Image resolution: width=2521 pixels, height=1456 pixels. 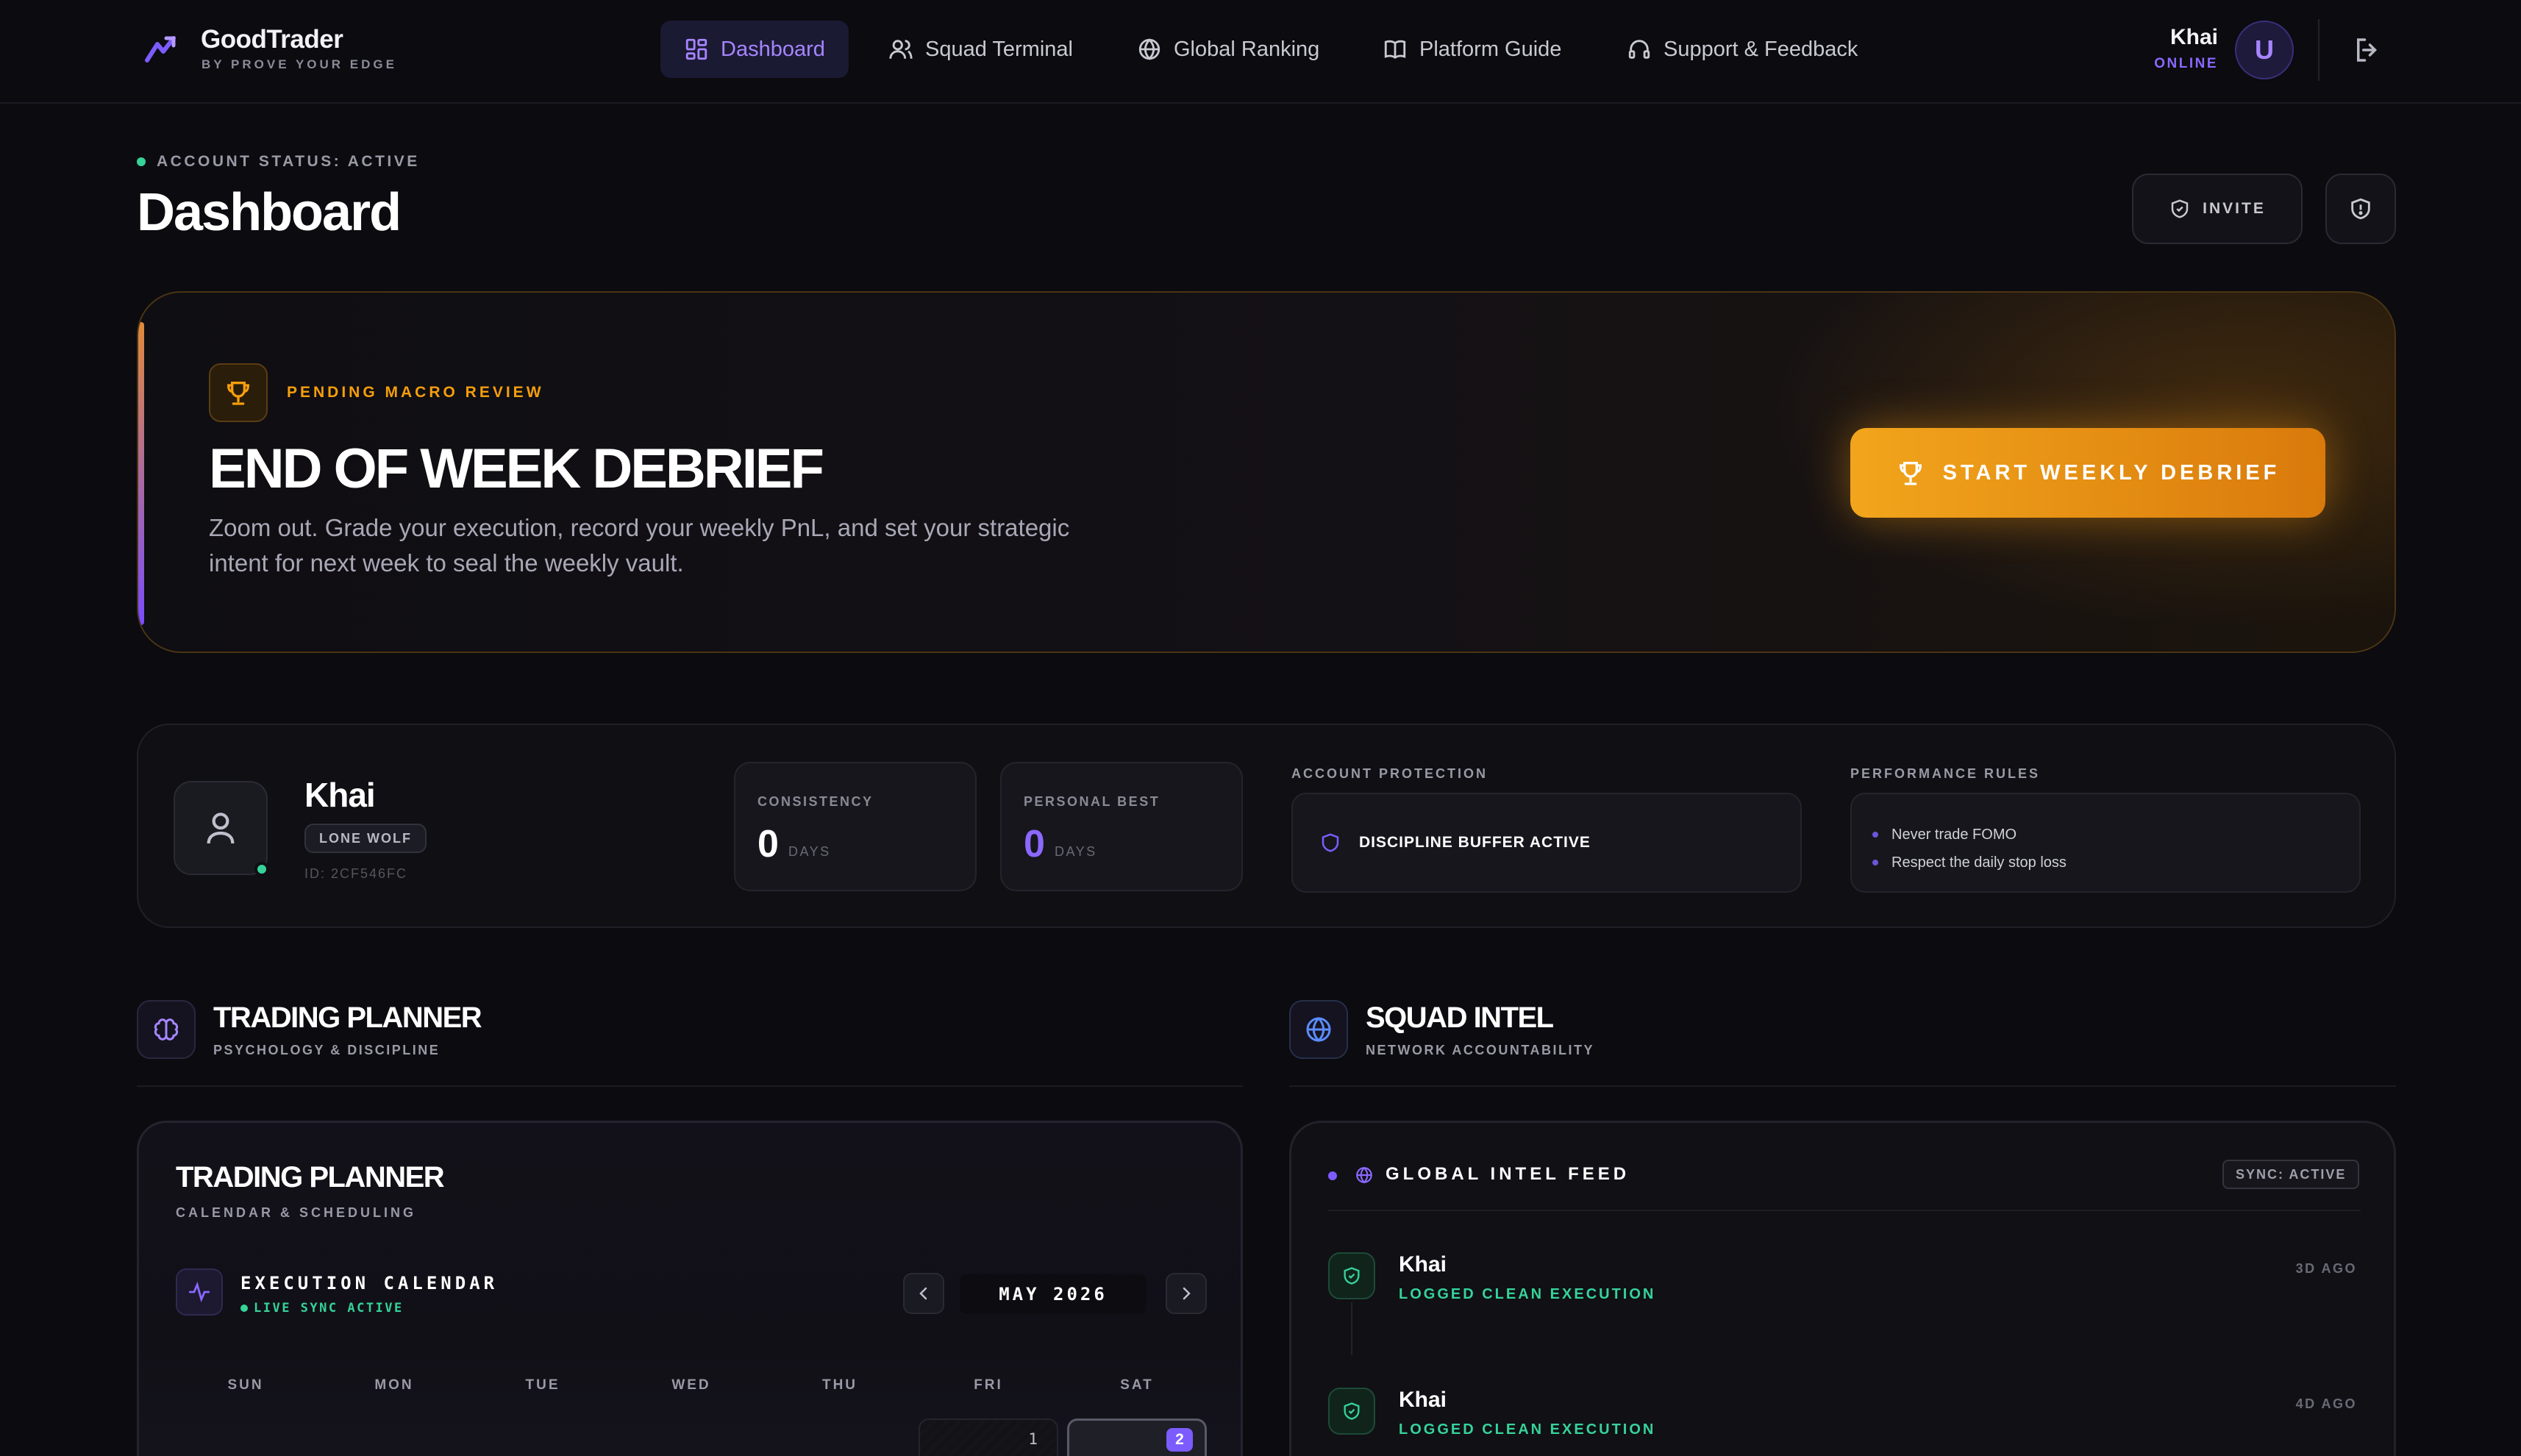 I want to click on user-status: ONLINE, so click(x=2186, y=63).